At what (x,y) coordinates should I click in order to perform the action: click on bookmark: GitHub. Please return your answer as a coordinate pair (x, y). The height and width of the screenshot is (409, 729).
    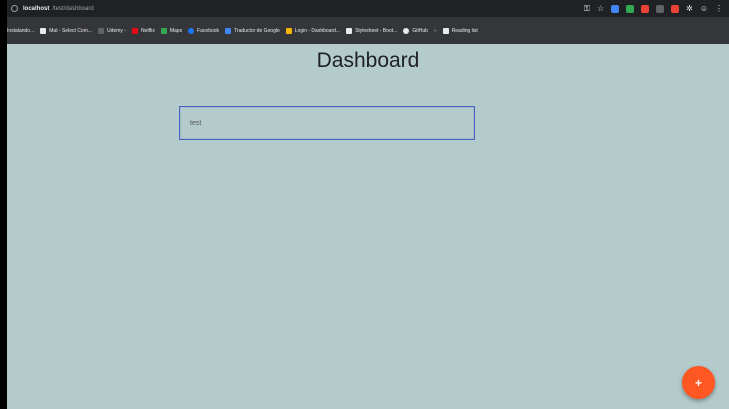
    Looking at the image, I should click on (415, 30).